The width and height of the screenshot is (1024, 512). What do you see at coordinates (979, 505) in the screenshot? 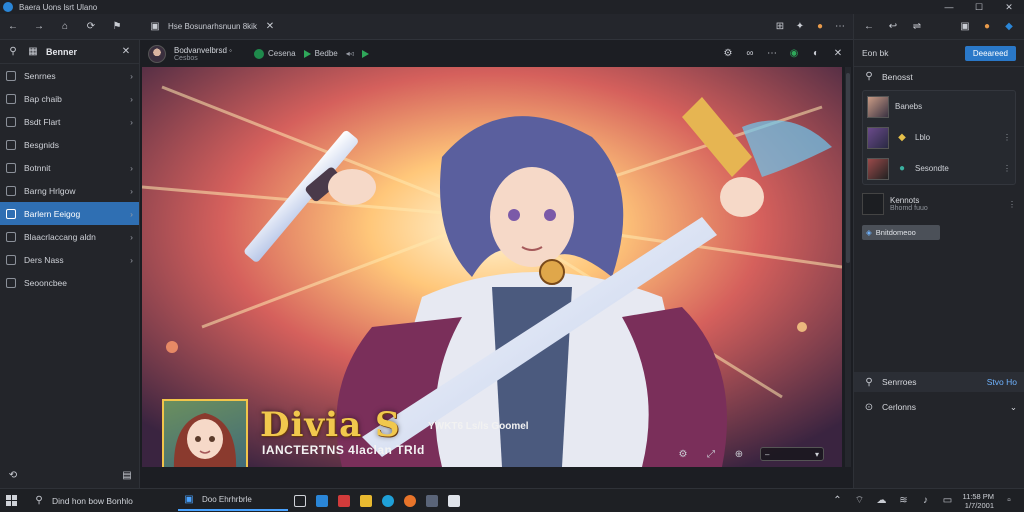
I see `clock-date: 1/7/2001` at bounding box center [979, 505].